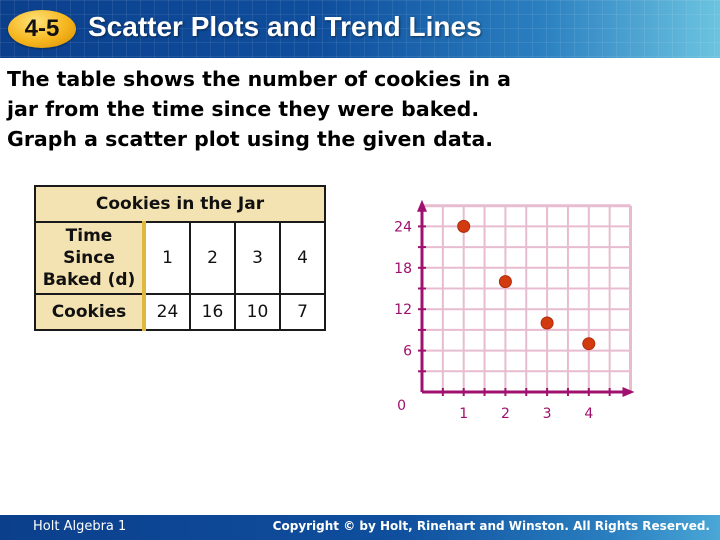 This screenshot has width=720, height=540. I want to click on table-cell: 24, so click(167, 312).